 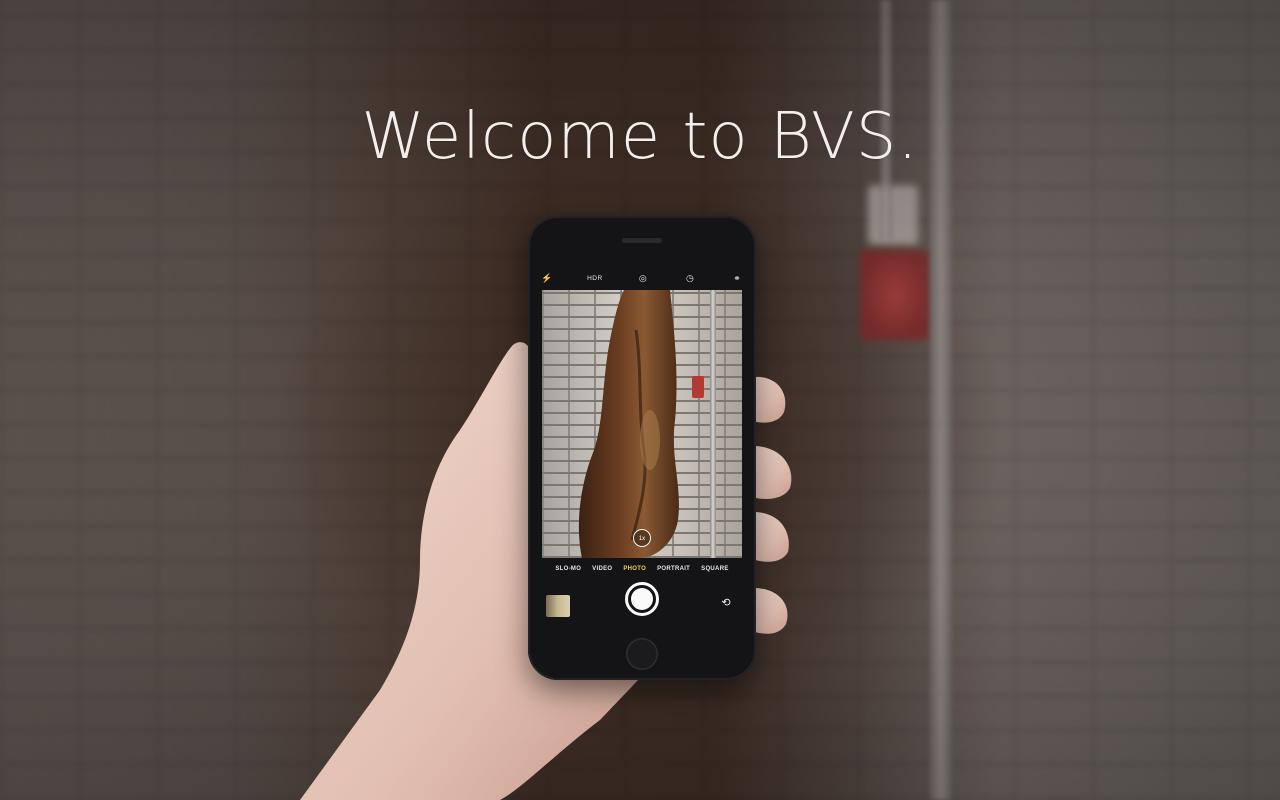 What do you see at coordinates (558, 606) in the screenshot?
I see `last-photo-thumbnail` at bounding box center [558, 606].